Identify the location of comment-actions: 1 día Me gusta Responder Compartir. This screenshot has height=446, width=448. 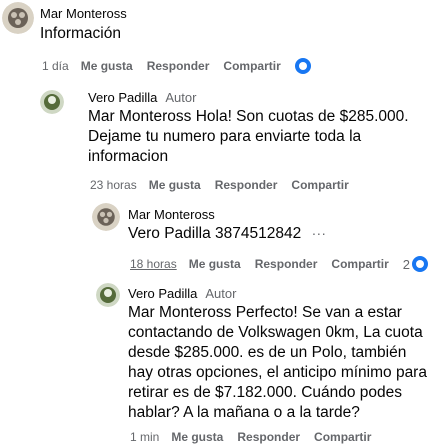
(176, 66).